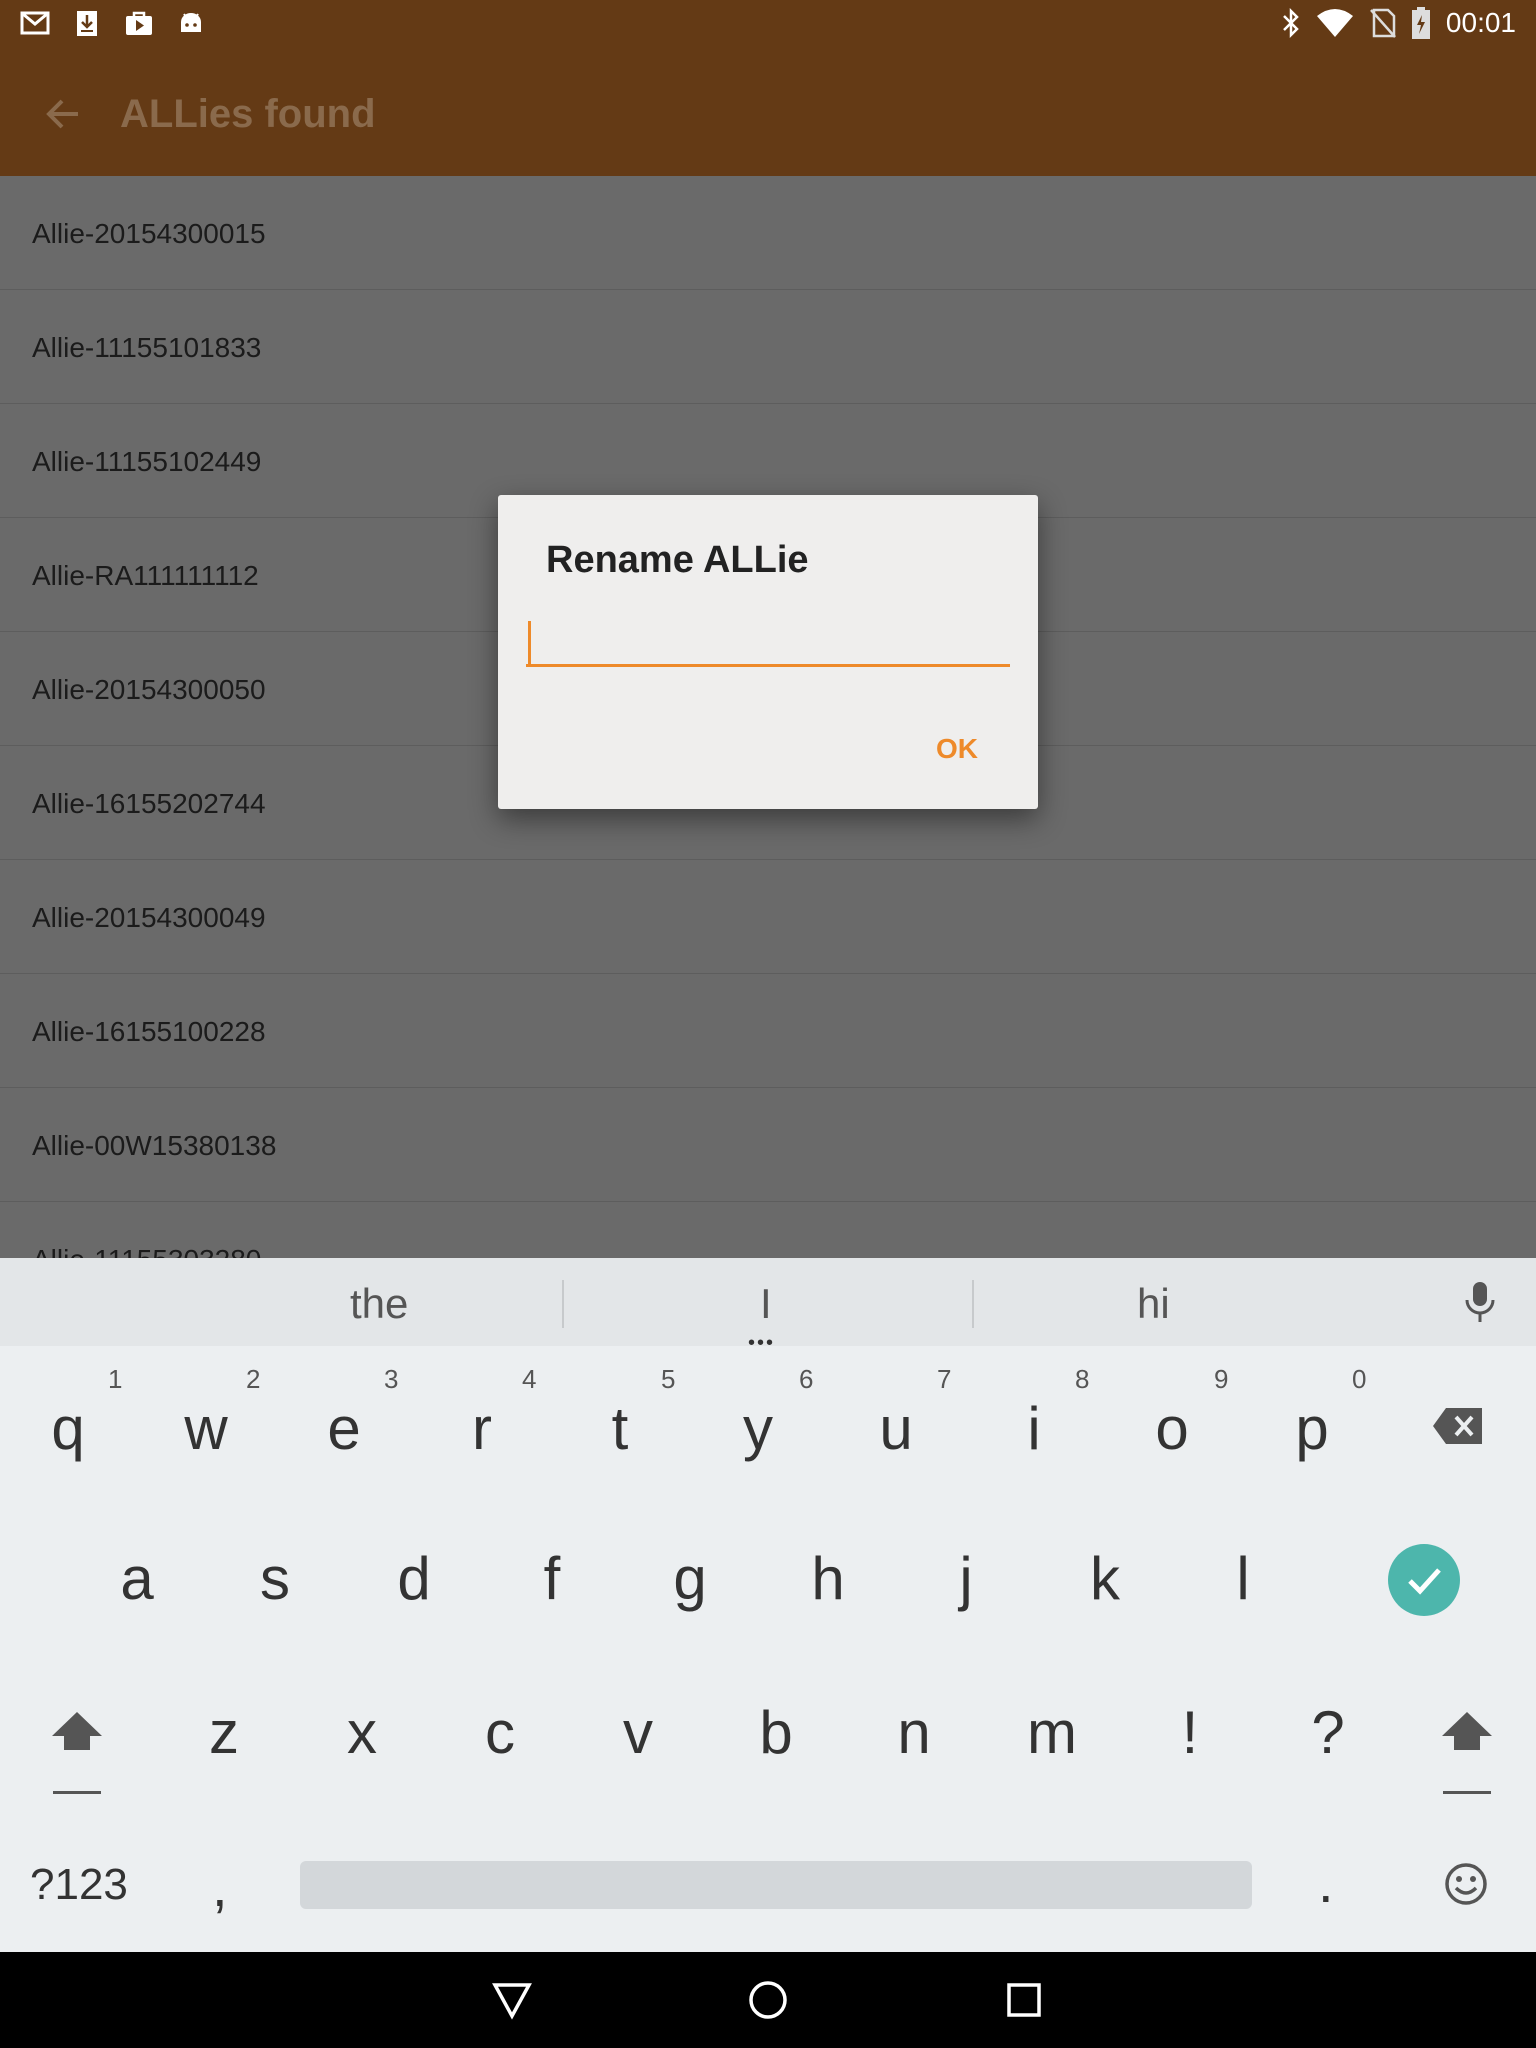 This screenshot has height=2048, width=1536. Describe the element at coordinates (1480, 22) in the screenshot. I see `clock: 00:01` at that location.